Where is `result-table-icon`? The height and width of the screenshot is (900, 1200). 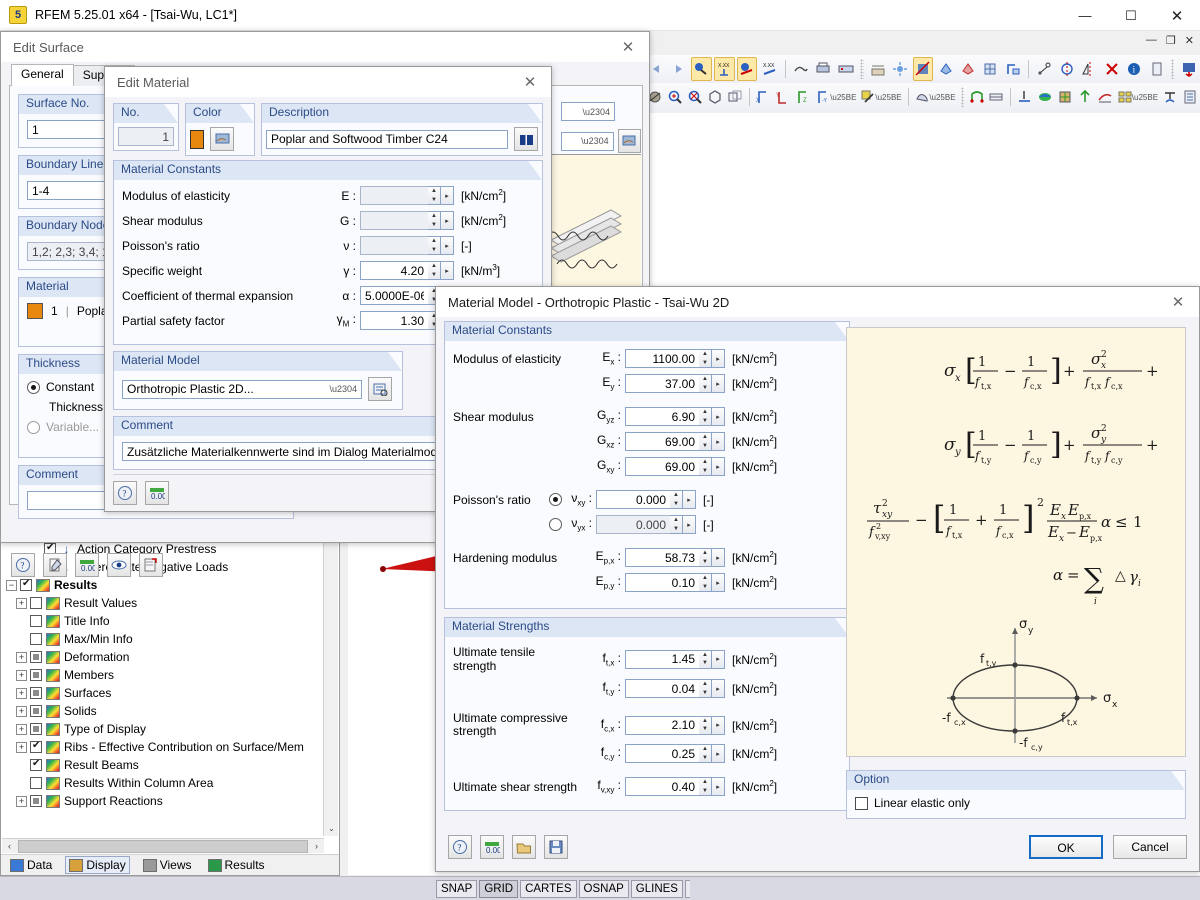 result-table-icon is located at coordinates (996, 97).